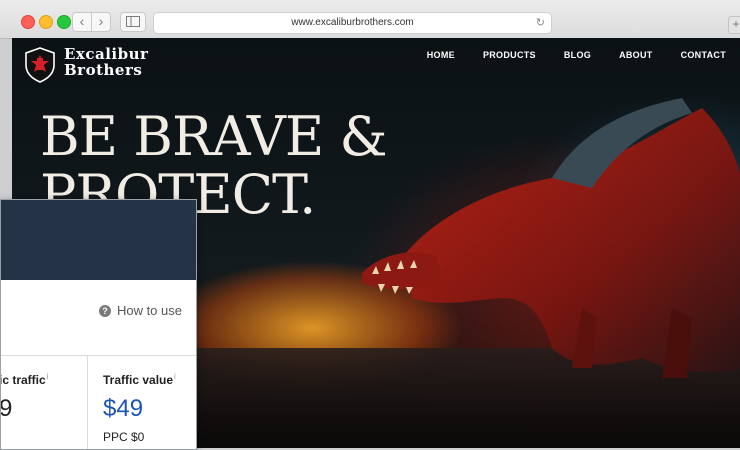 This screenshot has width=740, height=450. I want to click on ppc-value: PPC $0, so click(124, 437).